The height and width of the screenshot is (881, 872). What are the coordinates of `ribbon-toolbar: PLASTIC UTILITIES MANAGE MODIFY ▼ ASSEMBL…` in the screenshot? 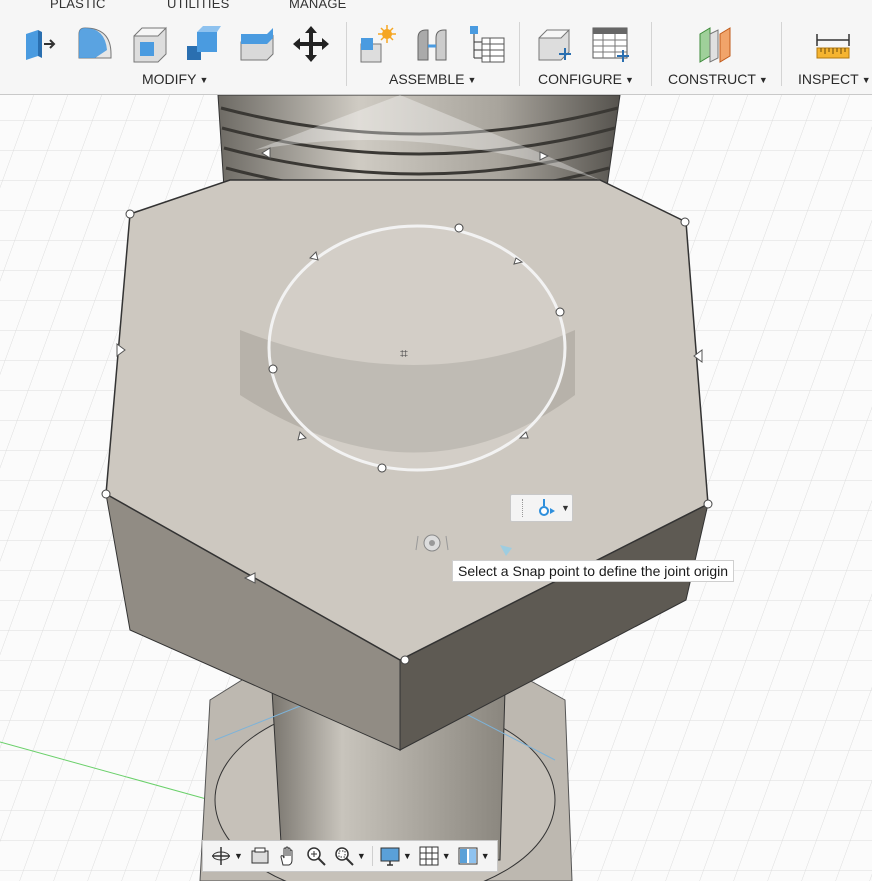 It's located at (436, 47).